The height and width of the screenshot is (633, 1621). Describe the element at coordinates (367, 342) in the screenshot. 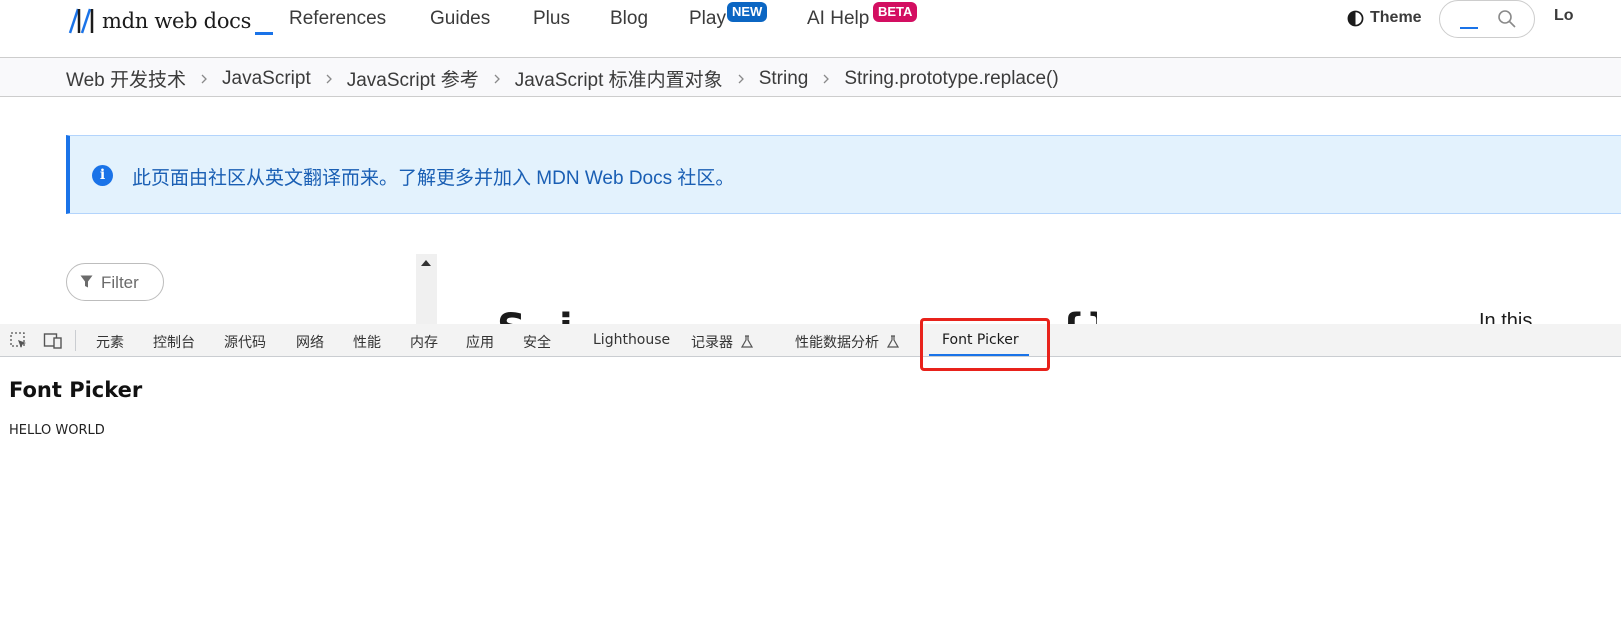

I see `tab-performance: 性能` at that location.